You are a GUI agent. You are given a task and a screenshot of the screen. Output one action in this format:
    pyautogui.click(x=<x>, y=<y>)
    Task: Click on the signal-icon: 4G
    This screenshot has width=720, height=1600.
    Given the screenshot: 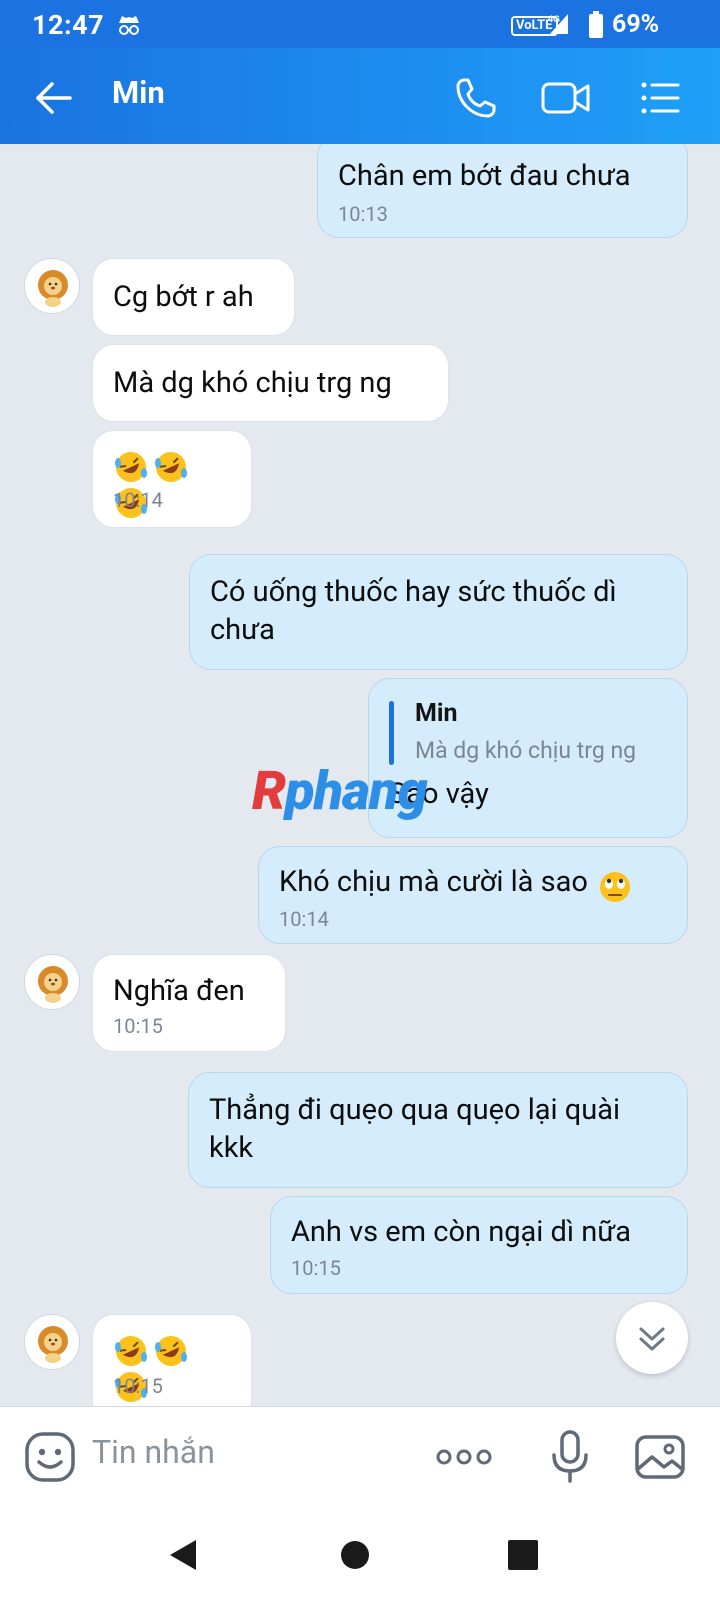 What is the action you would take?
    pyautogui.click(x=559, y=26)
    